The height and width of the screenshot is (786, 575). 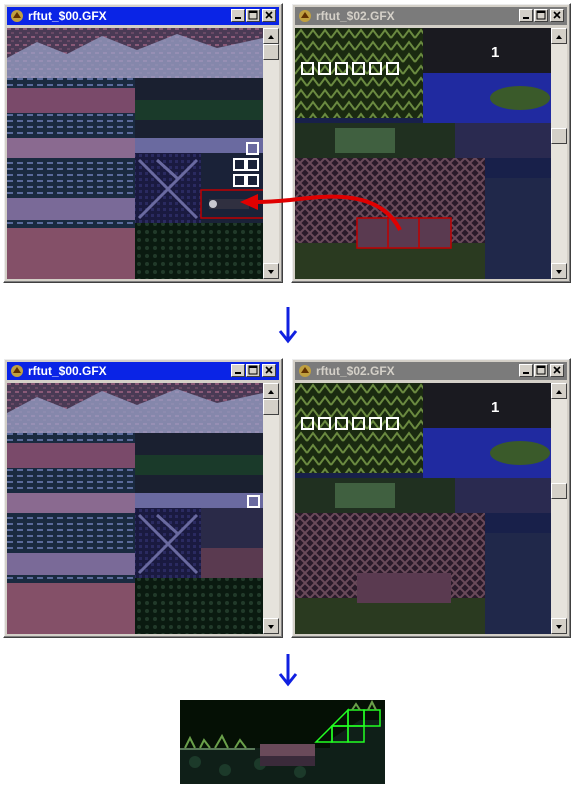 I want to click on level-preview, so click(x=282, y=742).